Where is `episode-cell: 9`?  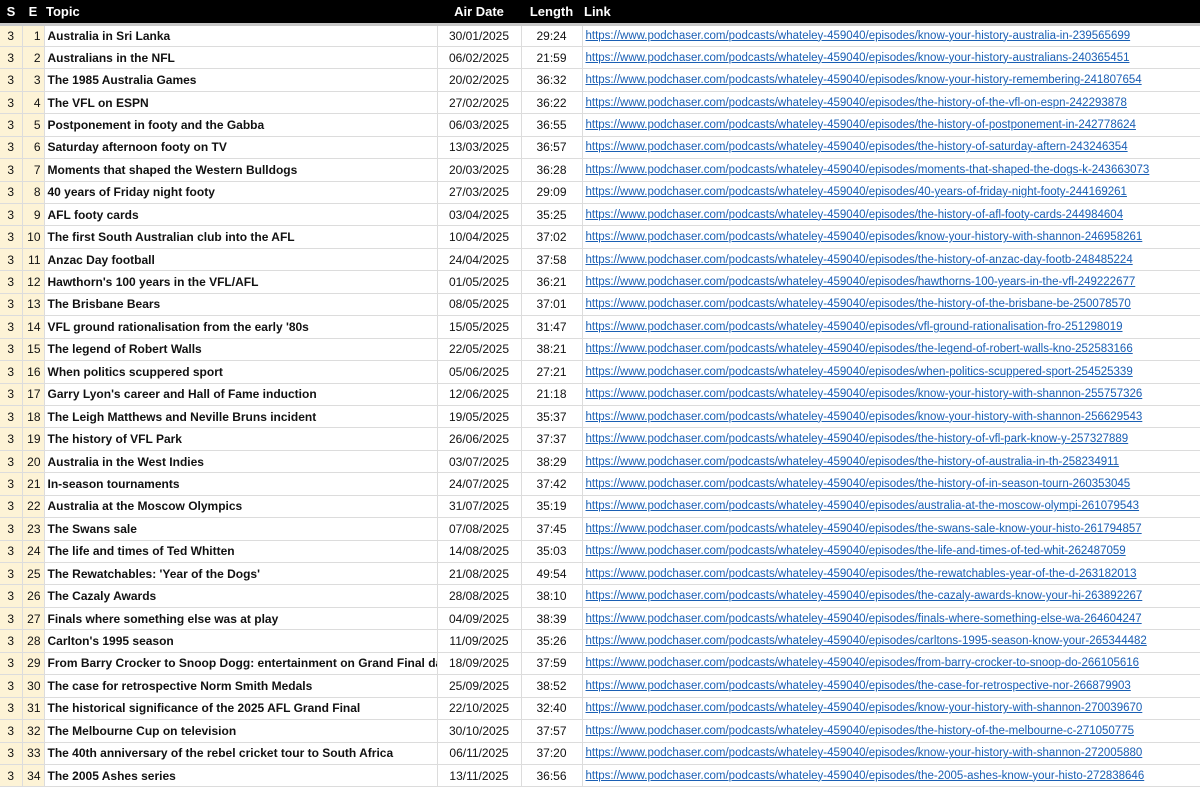
episode-cell: 9 is located at coordinates (33, 215).